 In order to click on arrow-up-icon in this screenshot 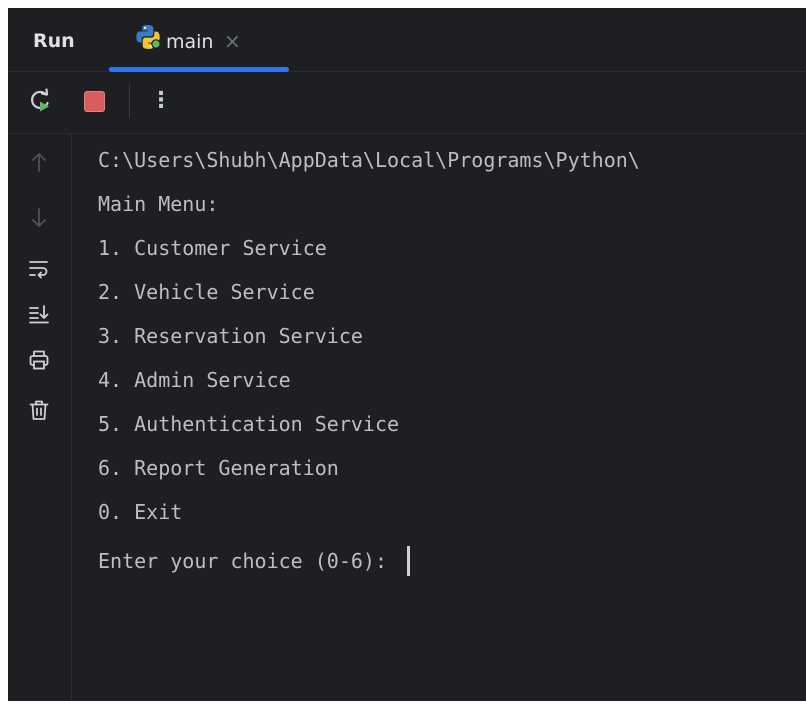, I will do `click(39, 162)`.